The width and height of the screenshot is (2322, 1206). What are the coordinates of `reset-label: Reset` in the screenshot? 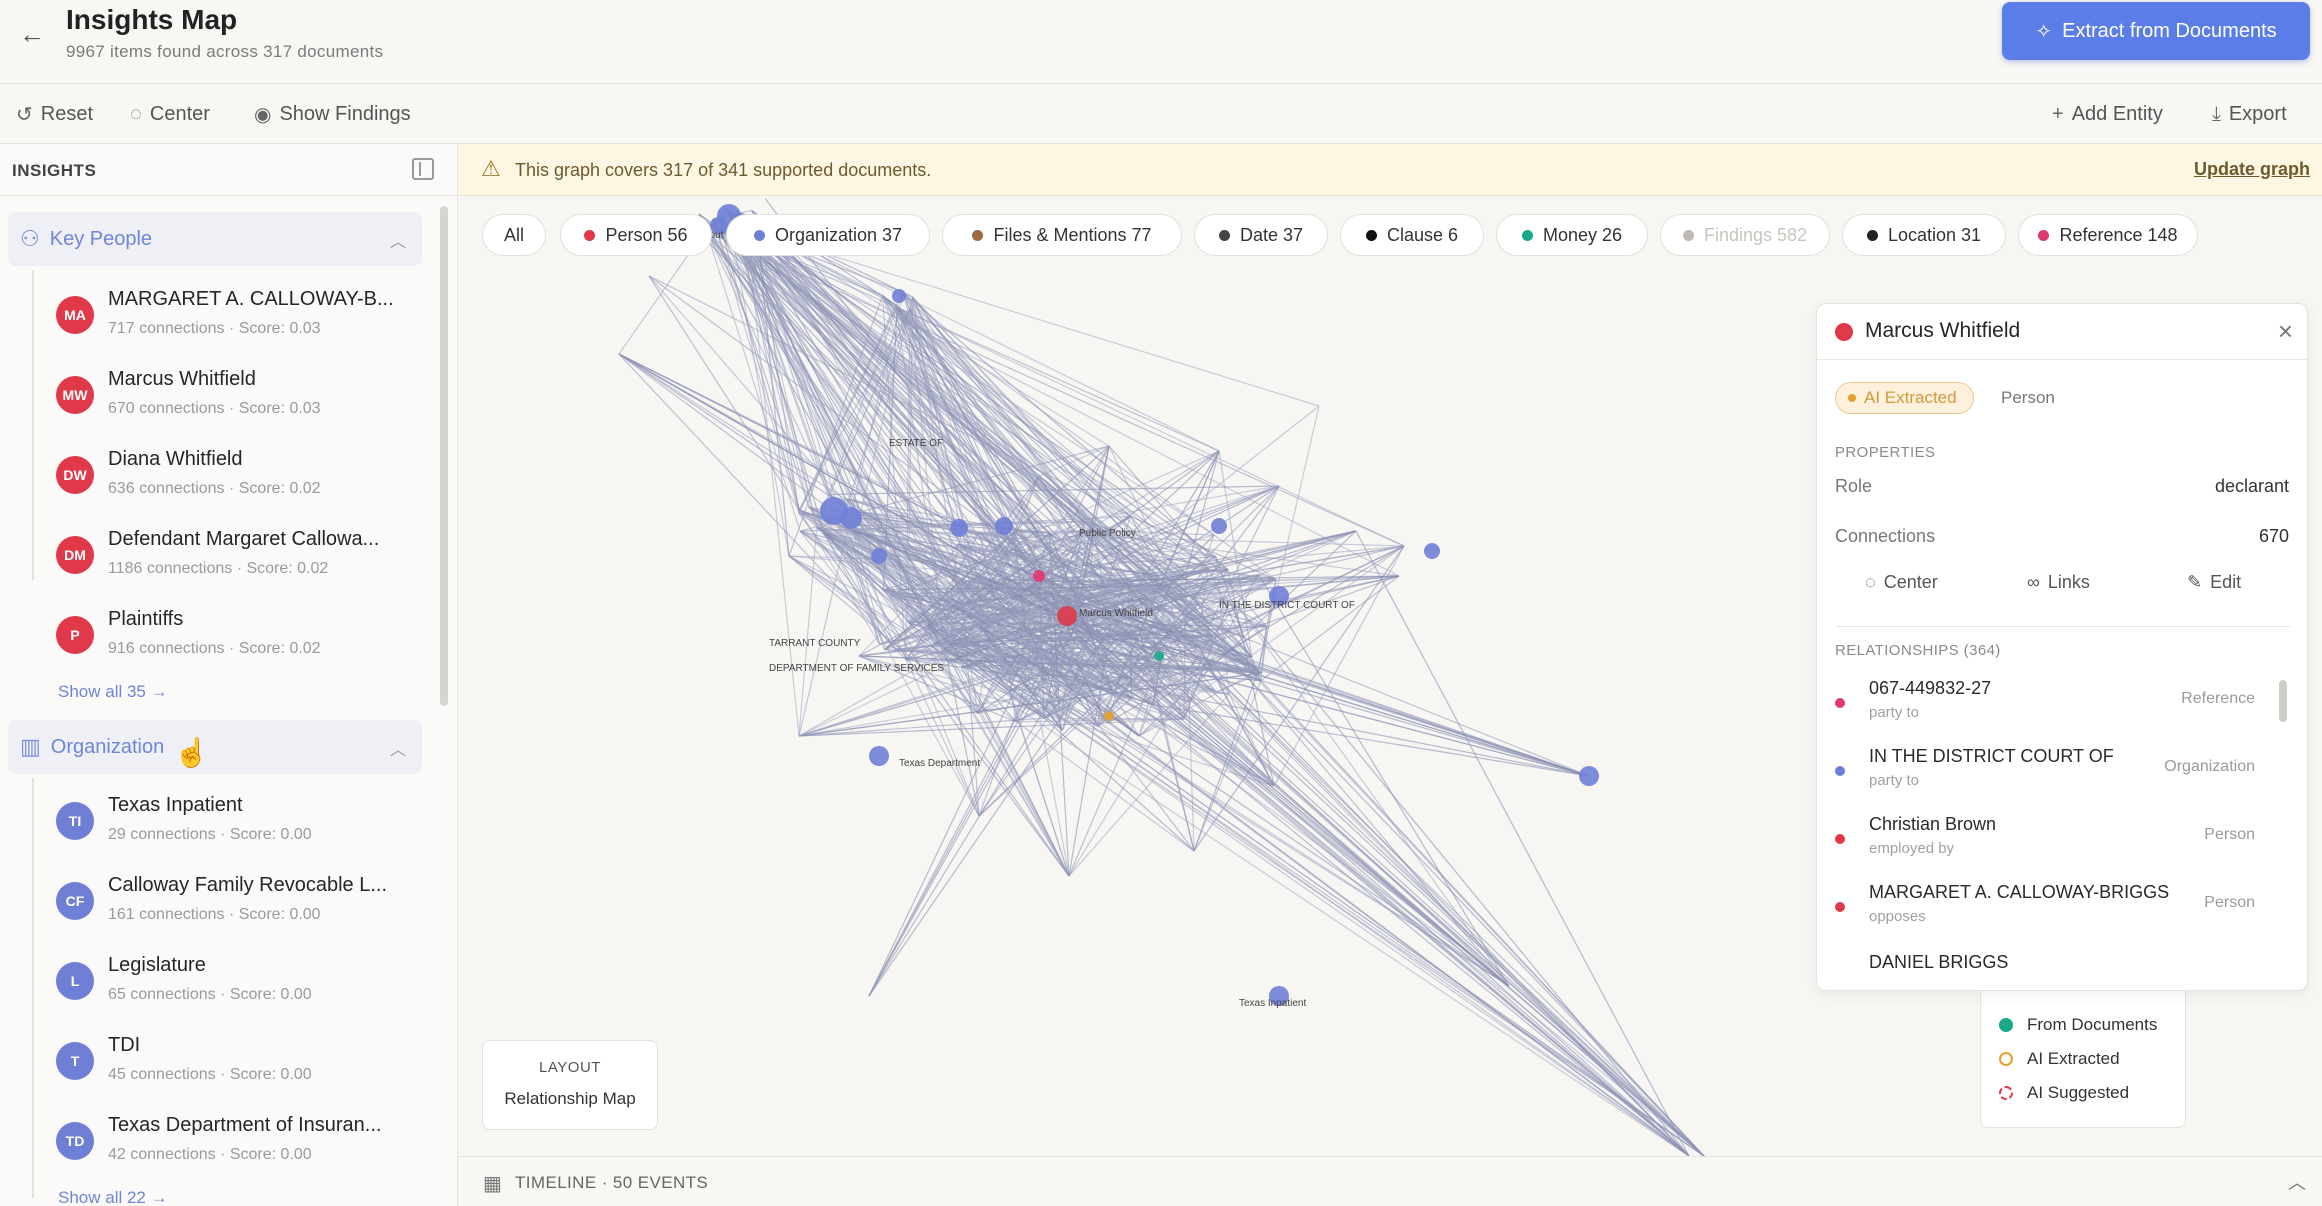 It's located at (67, 113).